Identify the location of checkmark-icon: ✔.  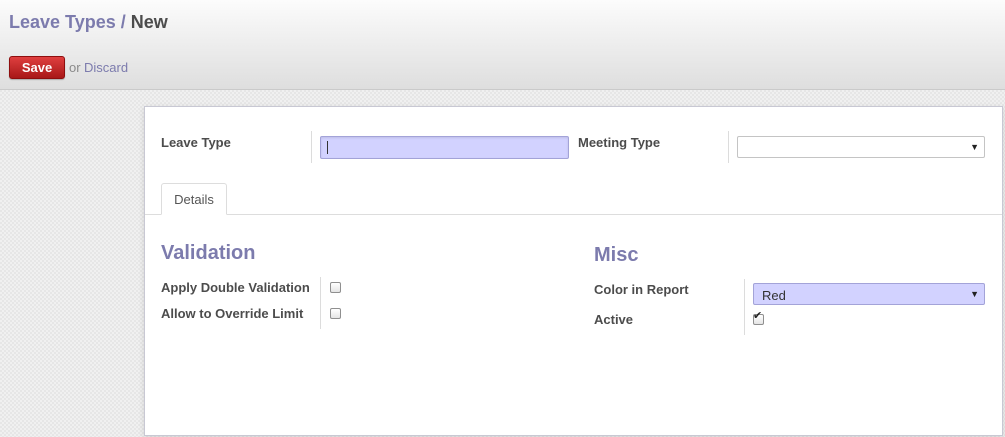
(758, 316).